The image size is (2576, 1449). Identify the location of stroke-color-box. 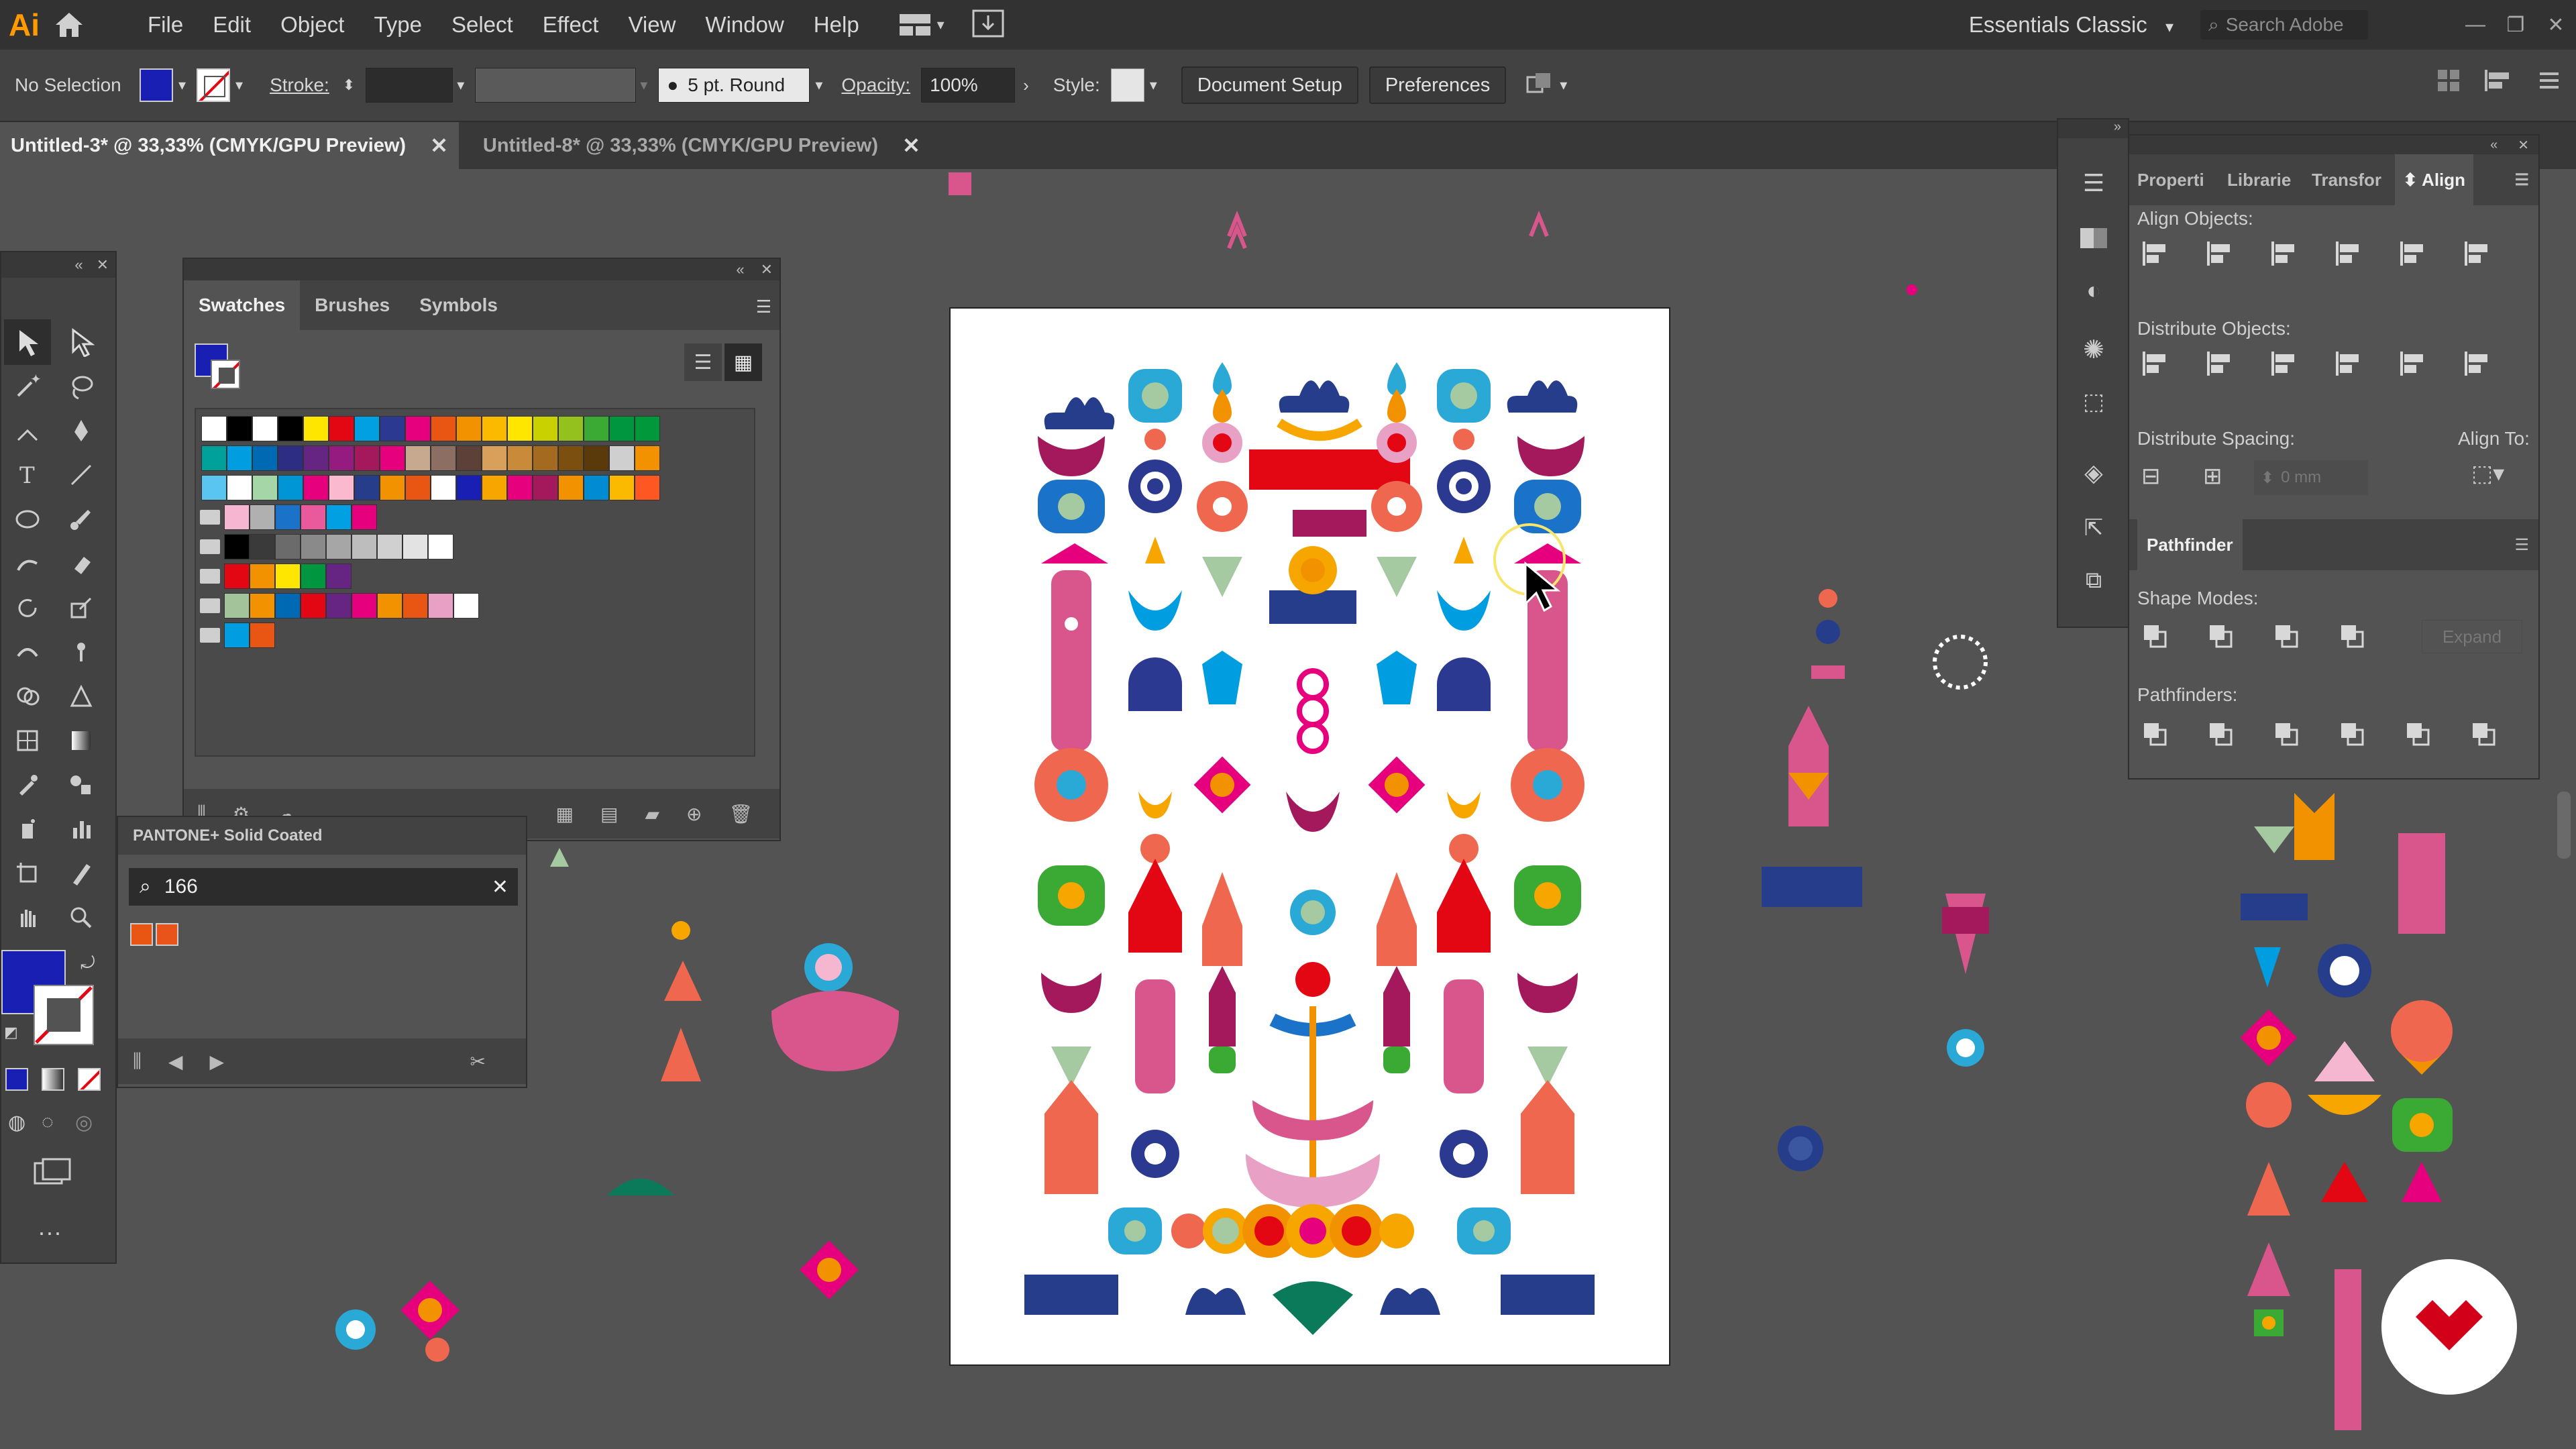
(64, 1015).